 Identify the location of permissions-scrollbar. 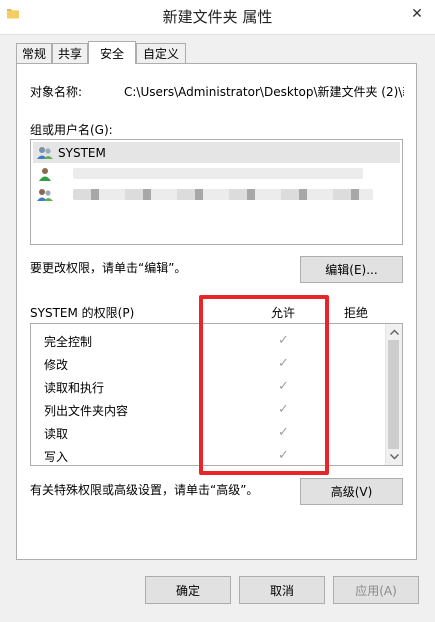
(393, 394).